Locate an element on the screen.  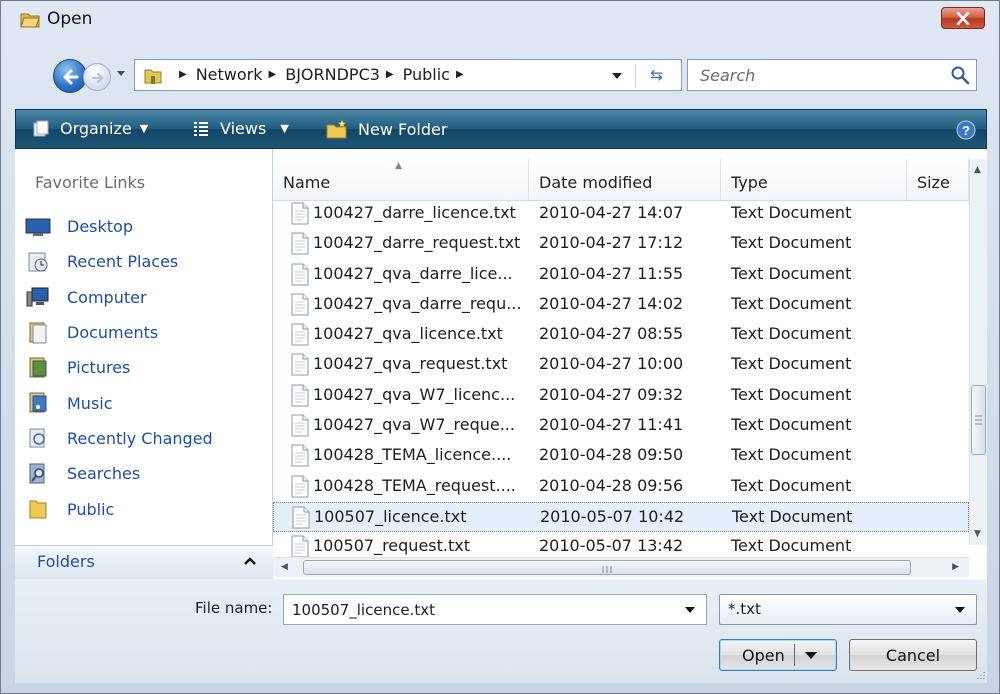
horizontal-scroll-thumb is located at coordinates (607, 567).